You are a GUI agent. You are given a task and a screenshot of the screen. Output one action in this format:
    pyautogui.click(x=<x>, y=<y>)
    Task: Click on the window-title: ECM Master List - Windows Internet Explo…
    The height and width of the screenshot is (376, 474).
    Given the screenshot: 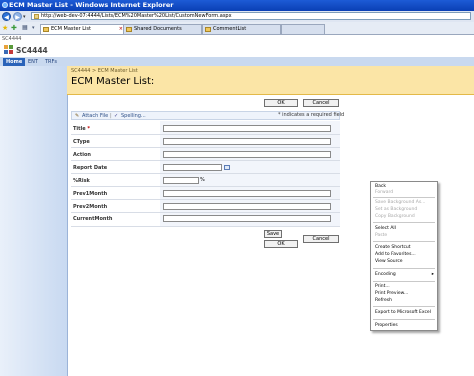 What is the action you would take?
    pyautogui.click(x=91, y=5)
    